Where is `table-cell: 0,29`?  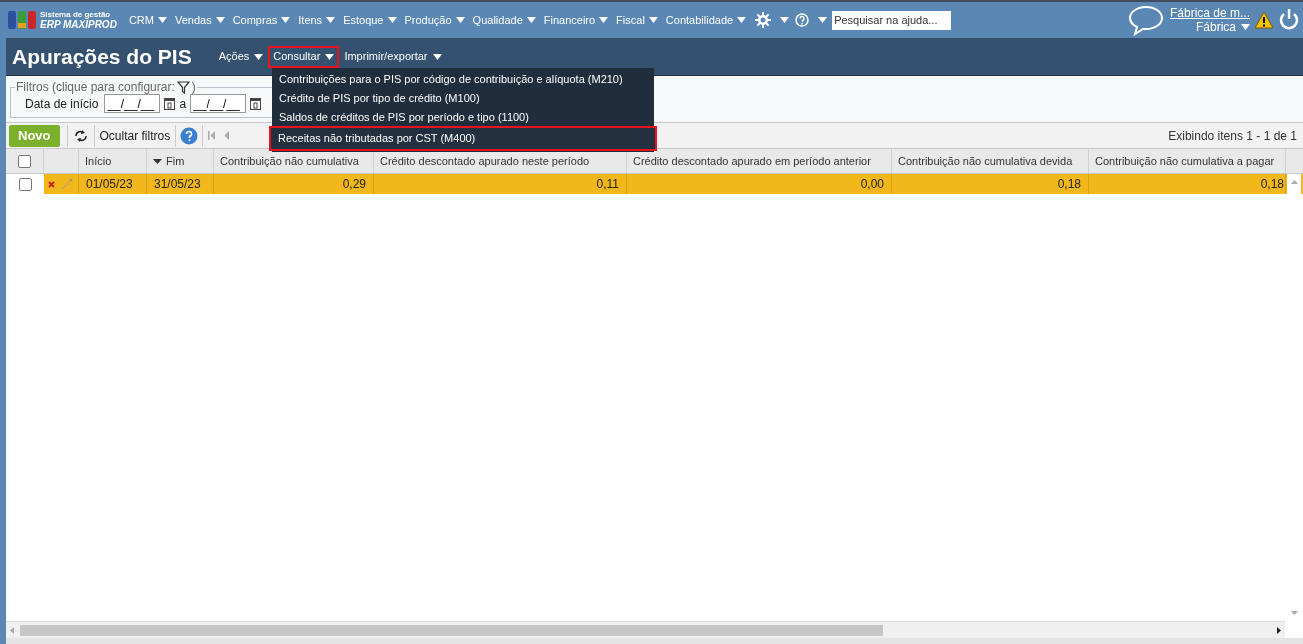 table-cell: 0,29 is located at coordinates (294, 184).